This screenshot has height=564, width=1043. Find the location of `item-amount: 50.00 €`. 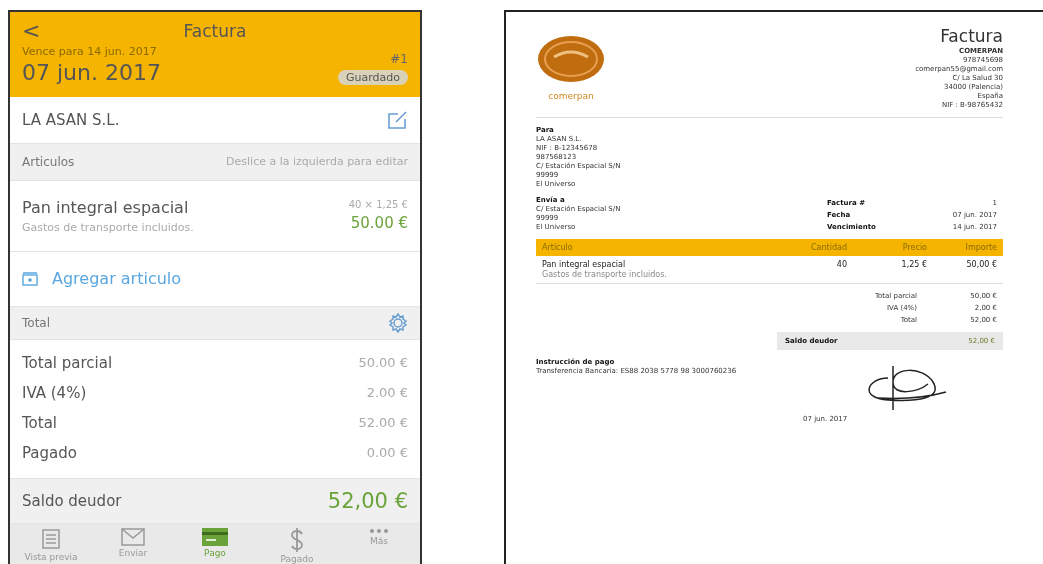

item-amount: 50.00 € is located at coordinates (379, 223).